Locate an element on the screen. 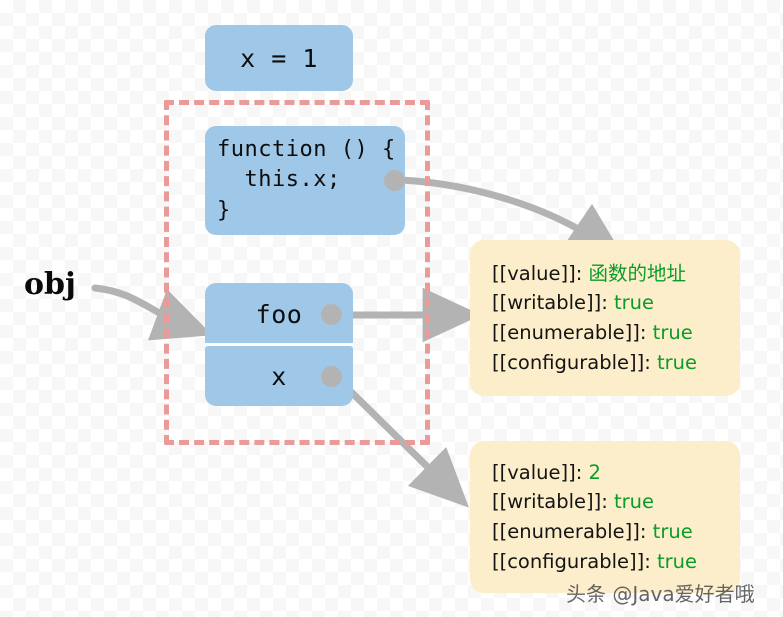  assignment-box: x = 1 is located at coordinates (279, 58).